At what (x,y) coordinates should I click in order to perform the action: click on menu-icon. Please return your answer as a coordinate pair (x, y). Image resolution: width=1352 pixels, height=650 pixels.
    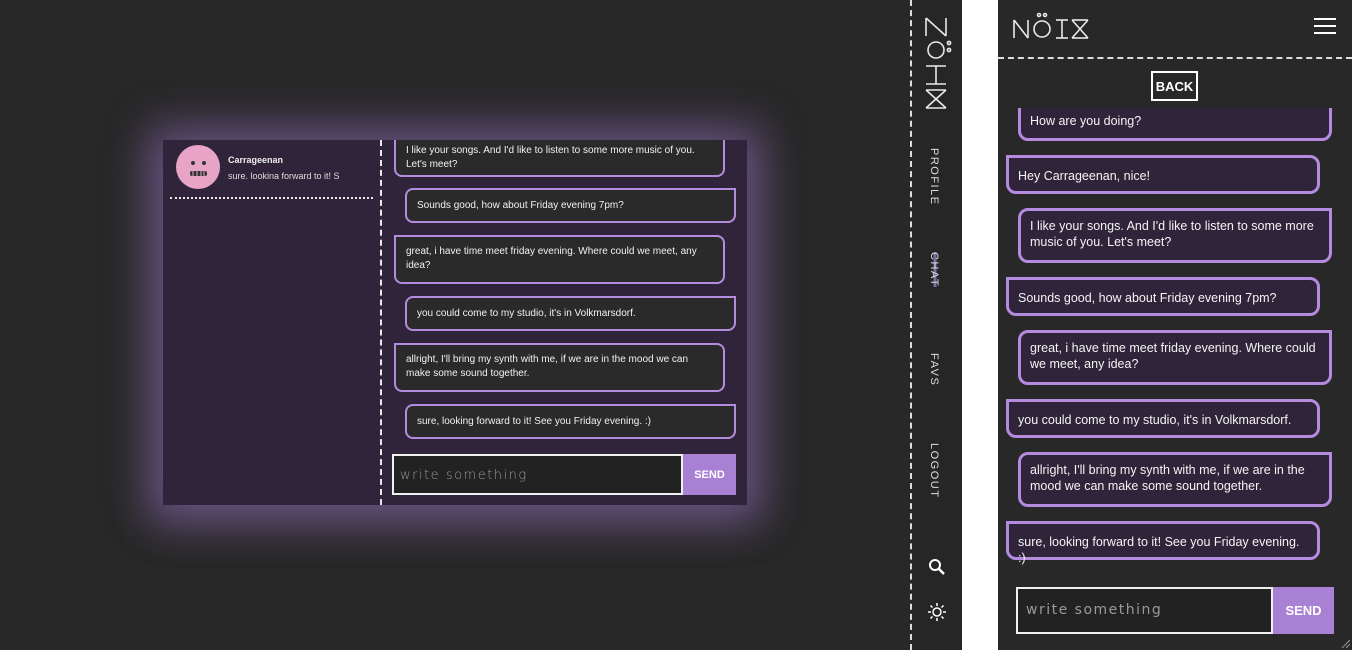
    Looking at the image, I should click on (1325, 27).